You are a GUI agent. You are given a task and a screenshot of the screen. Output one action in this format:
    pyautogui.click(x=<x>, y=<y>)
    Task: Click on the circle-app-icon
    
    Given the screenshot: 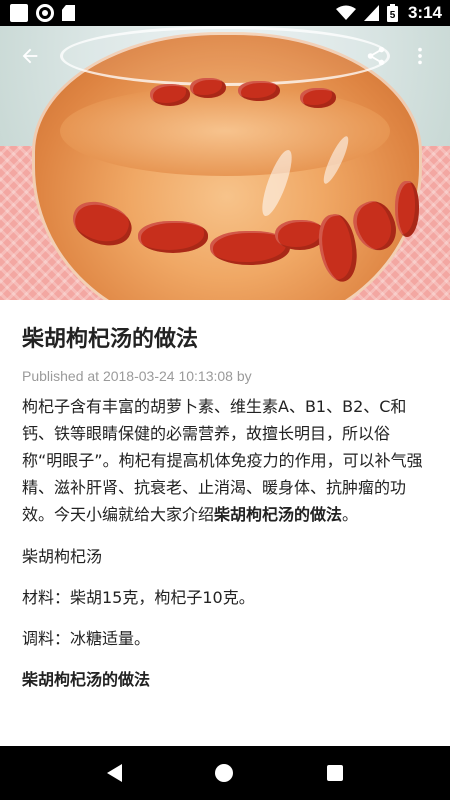 What is the action you would take?
    pyautogui.click(x=45, y=13)
    